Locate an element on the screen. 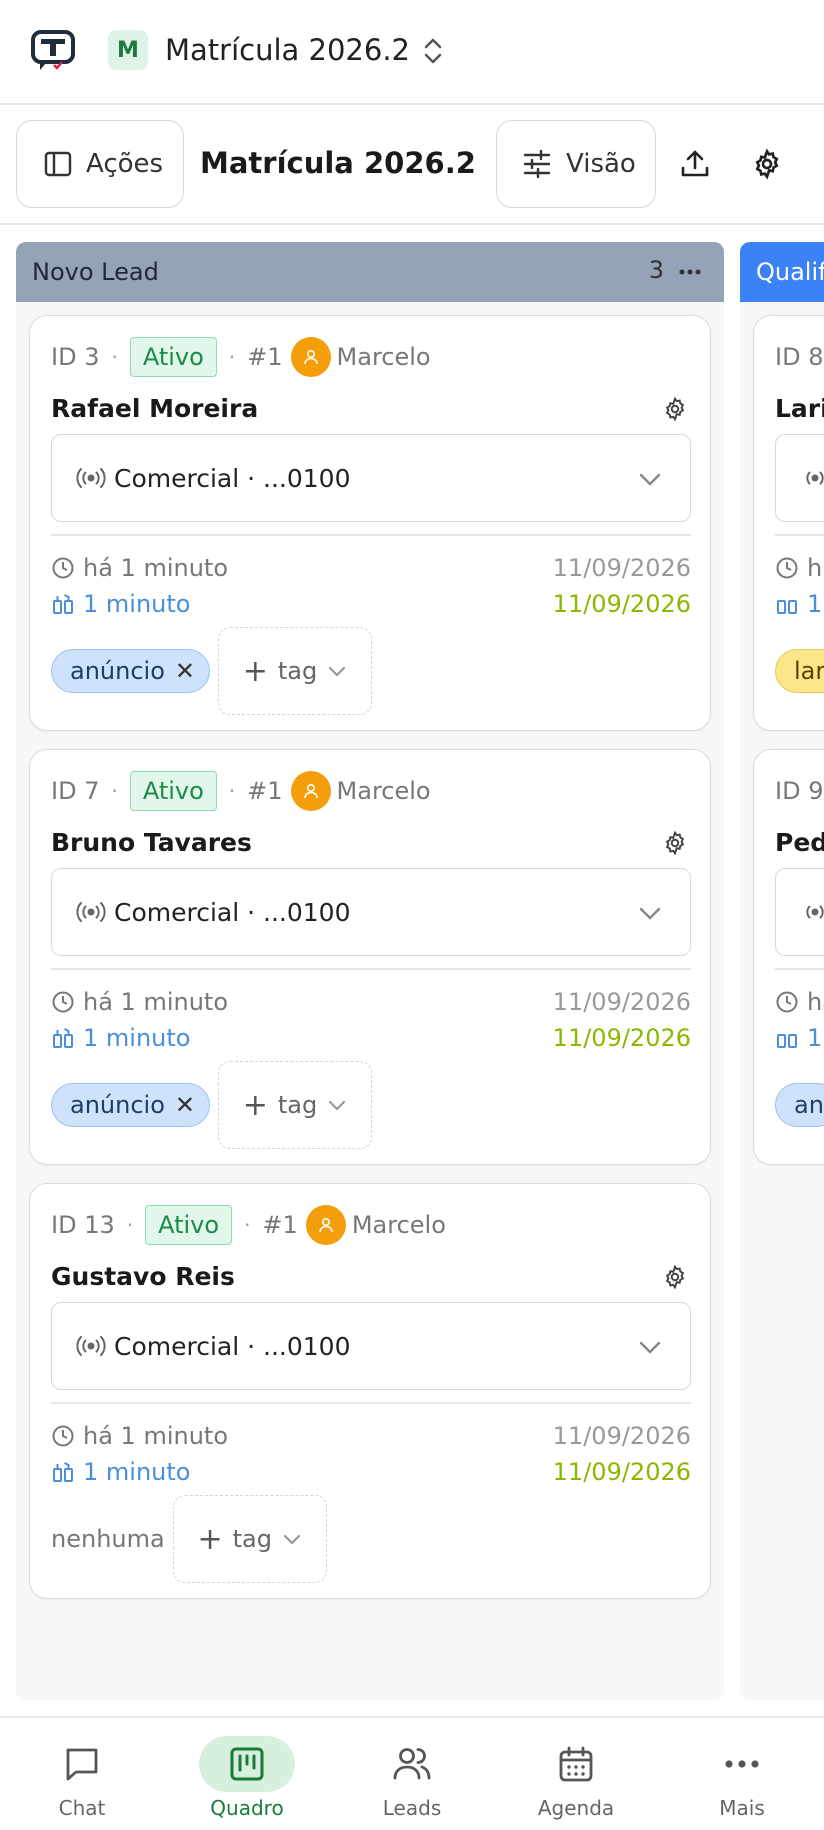 This screenshot has height=1830, width=824. sidebar-panel-icon is located at coordinates (58, 164).